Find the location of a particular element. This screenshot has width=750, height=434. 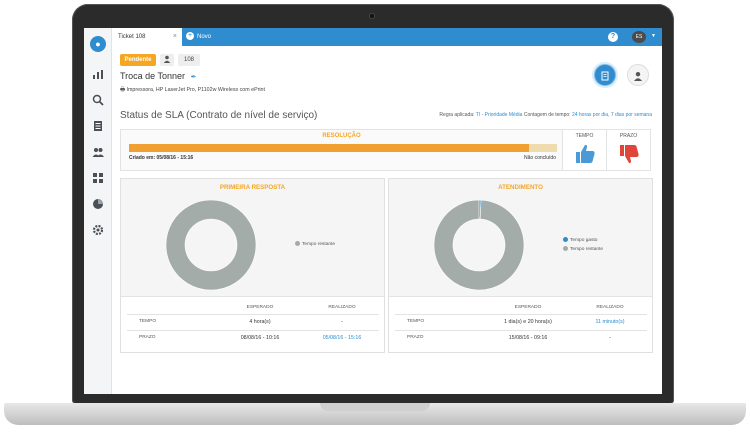

printer-icon: 🖶 is located at coordinates (123, 90).